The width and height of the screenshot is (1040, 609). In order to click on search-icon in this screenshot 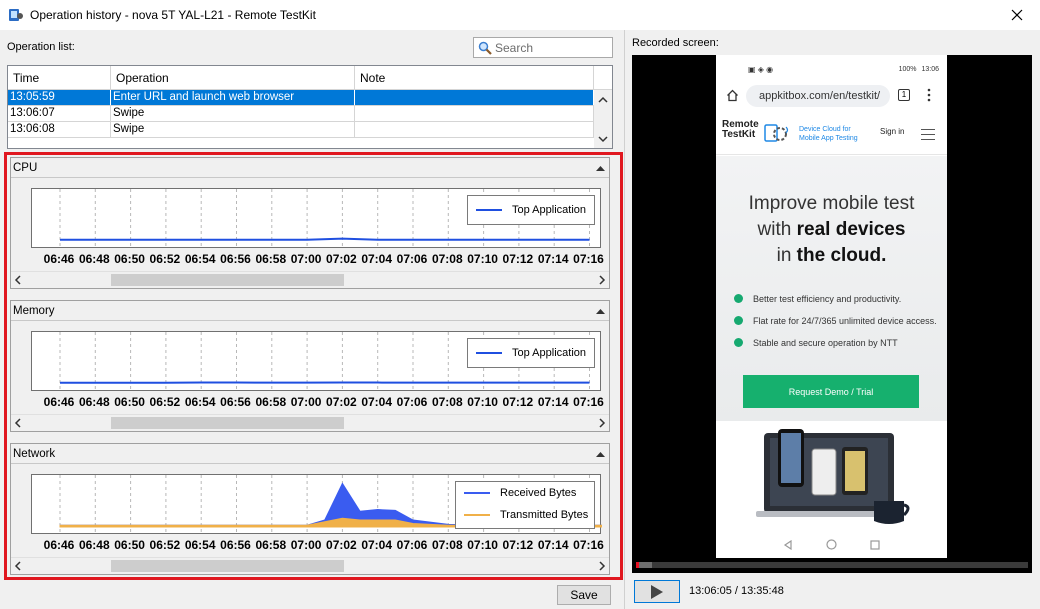, I will do `click(485, 48)`.